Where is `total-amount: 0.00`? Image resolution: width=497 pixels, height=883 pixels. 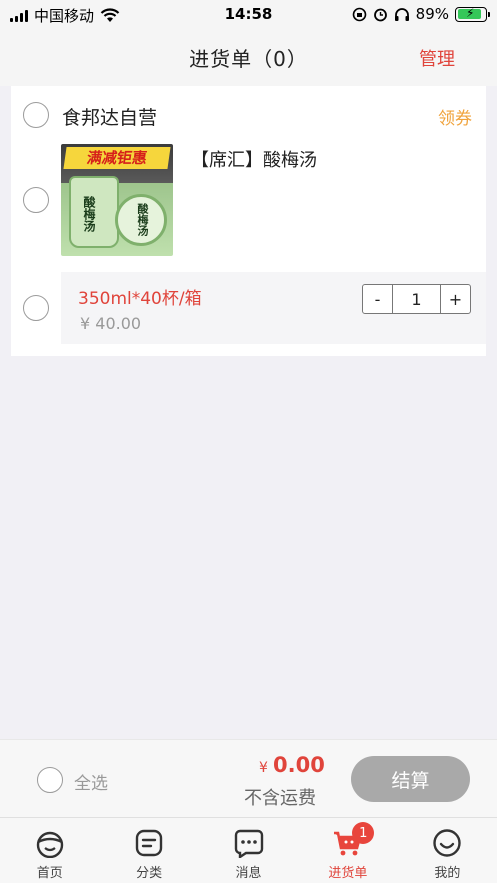
total-amount: 0.00 is located at coordinates (299, 765).